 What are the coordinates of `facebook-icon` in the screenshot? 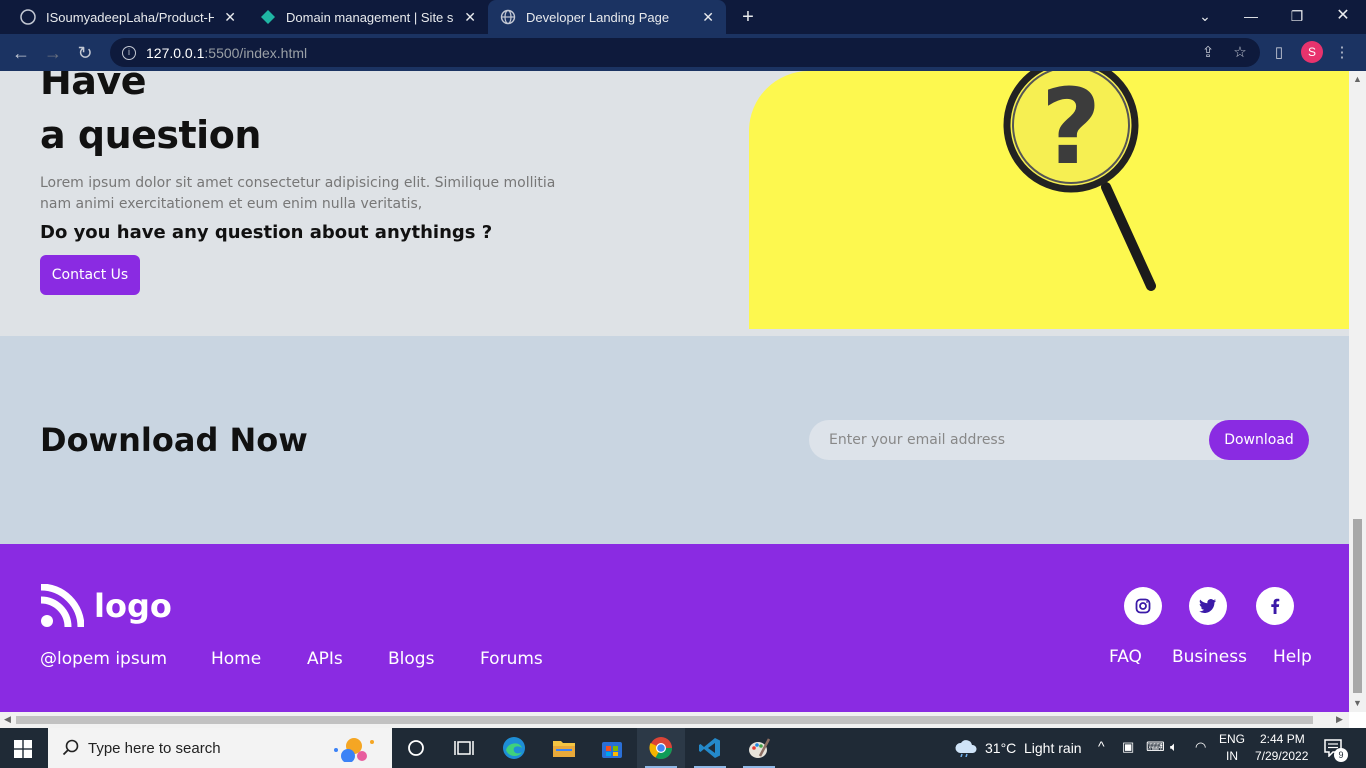 It's located at (1275, 606).